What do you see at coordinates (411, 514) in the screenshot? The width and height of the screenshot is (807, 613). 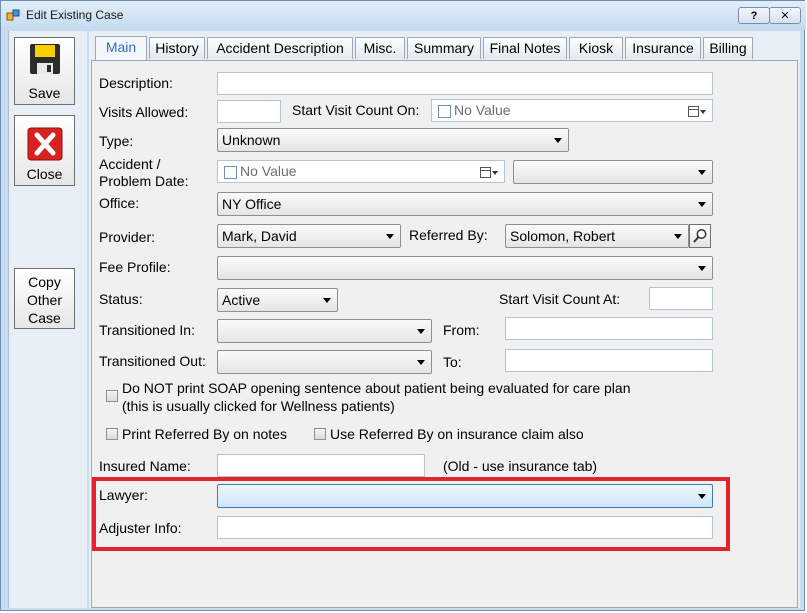 I see `highlight-box` at bounding box center [411, 514].